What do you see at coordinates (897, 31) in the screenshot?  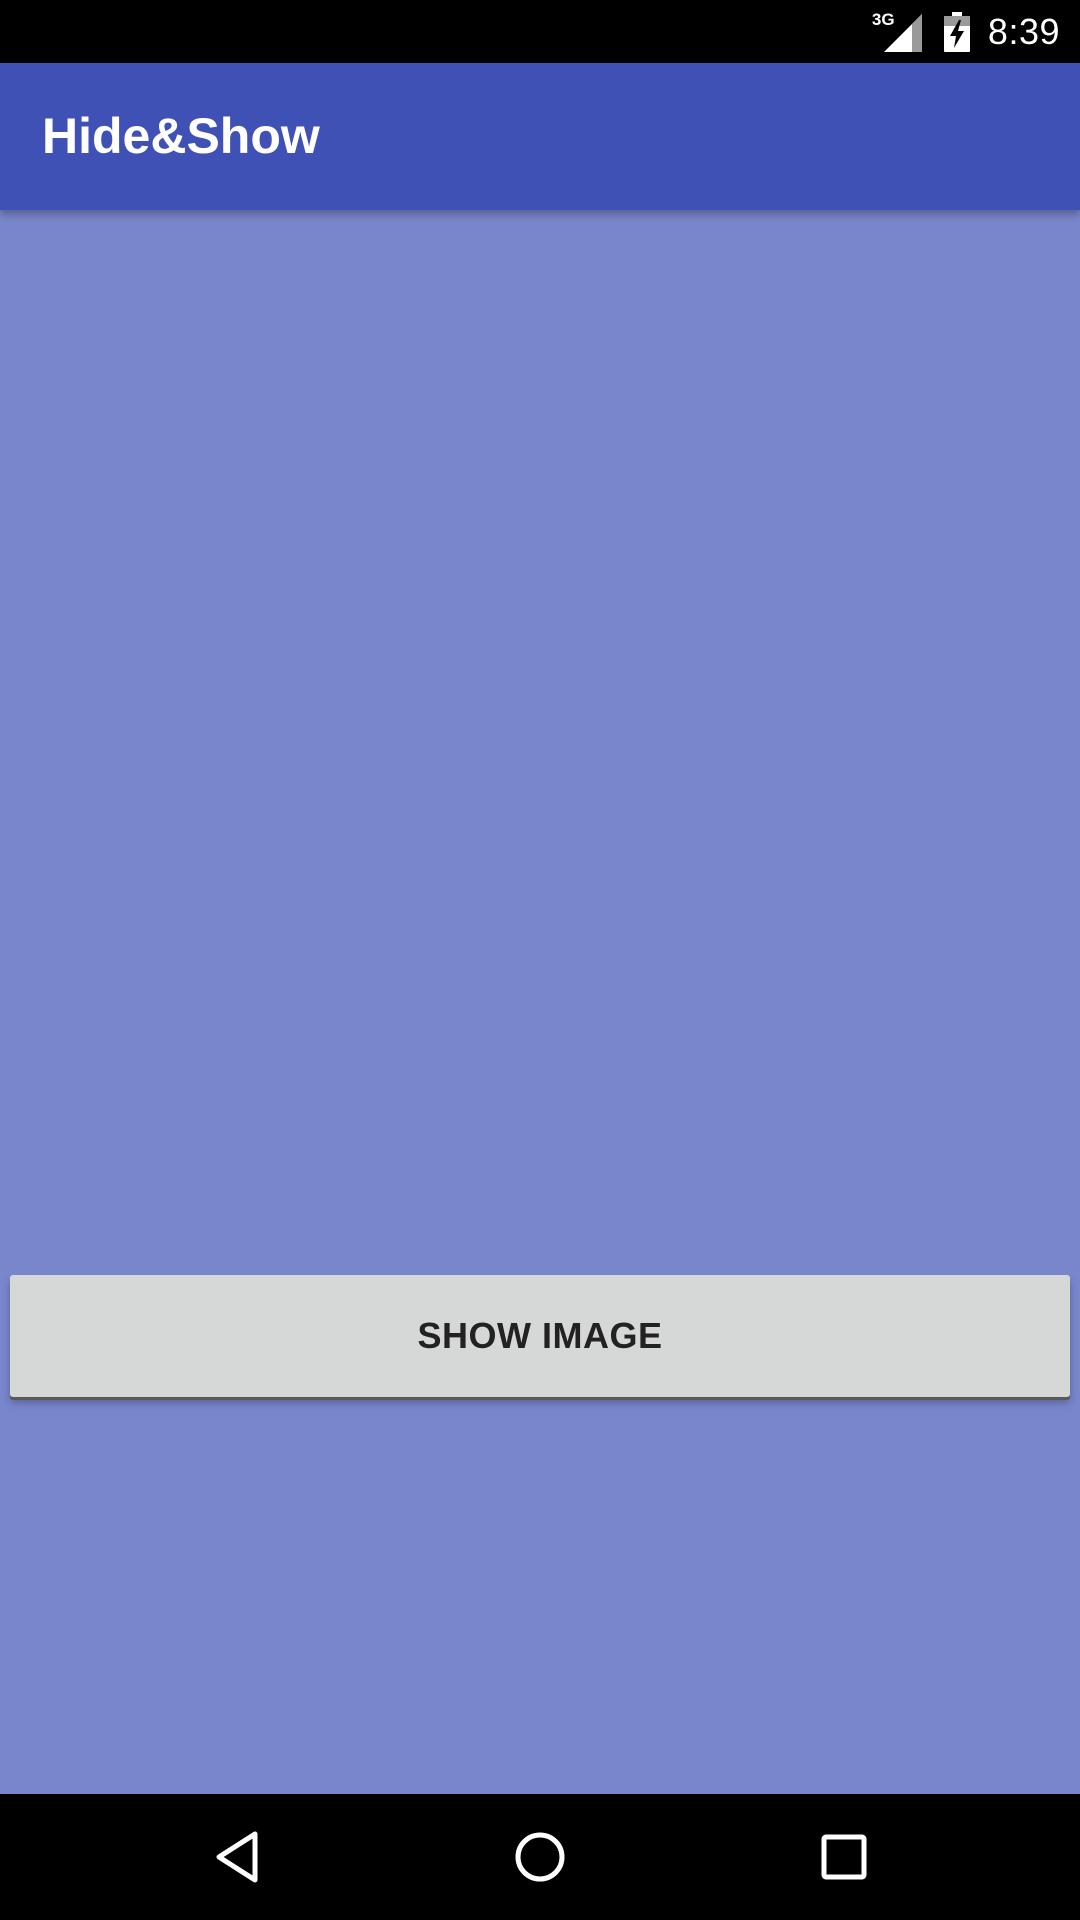 I see `signal-icon: 3G` at bounding box center [897, 31].